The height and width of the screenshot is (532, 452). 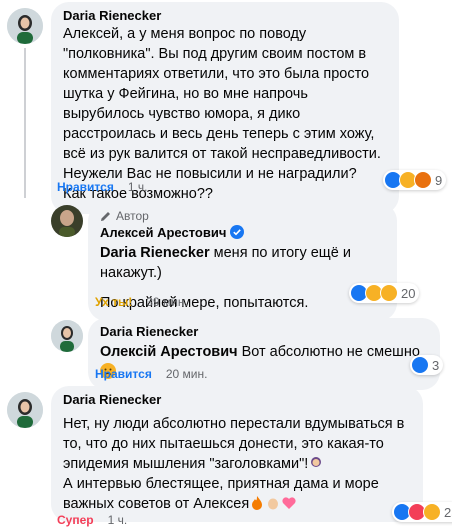 I want to click on haha-icon, so click(x=432, y=512).